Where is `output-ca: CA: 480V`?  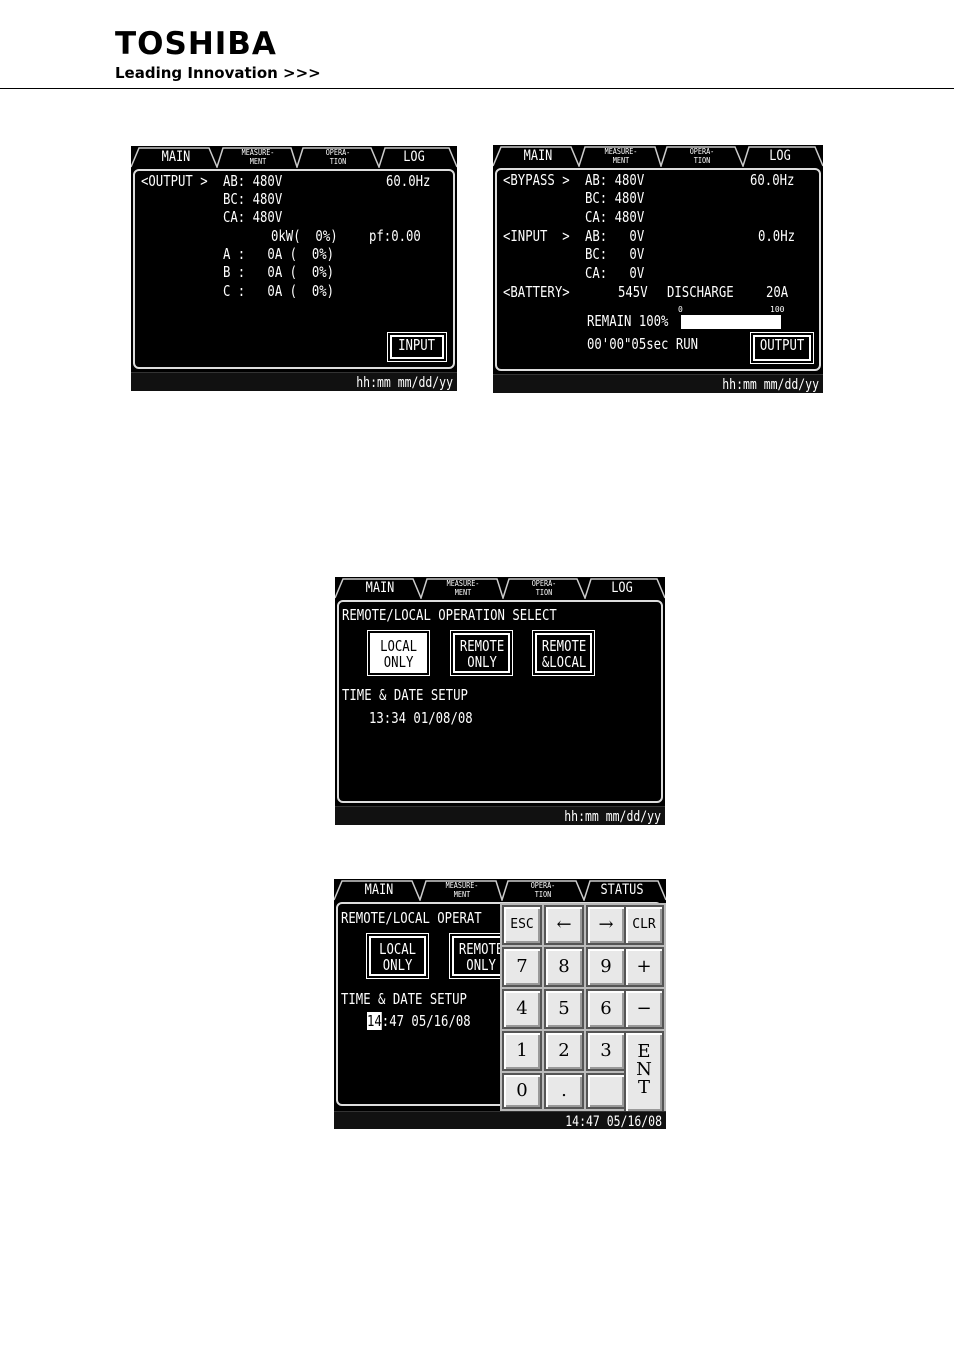
output-ca: CA: 480V is located at coordinates (253, 217).